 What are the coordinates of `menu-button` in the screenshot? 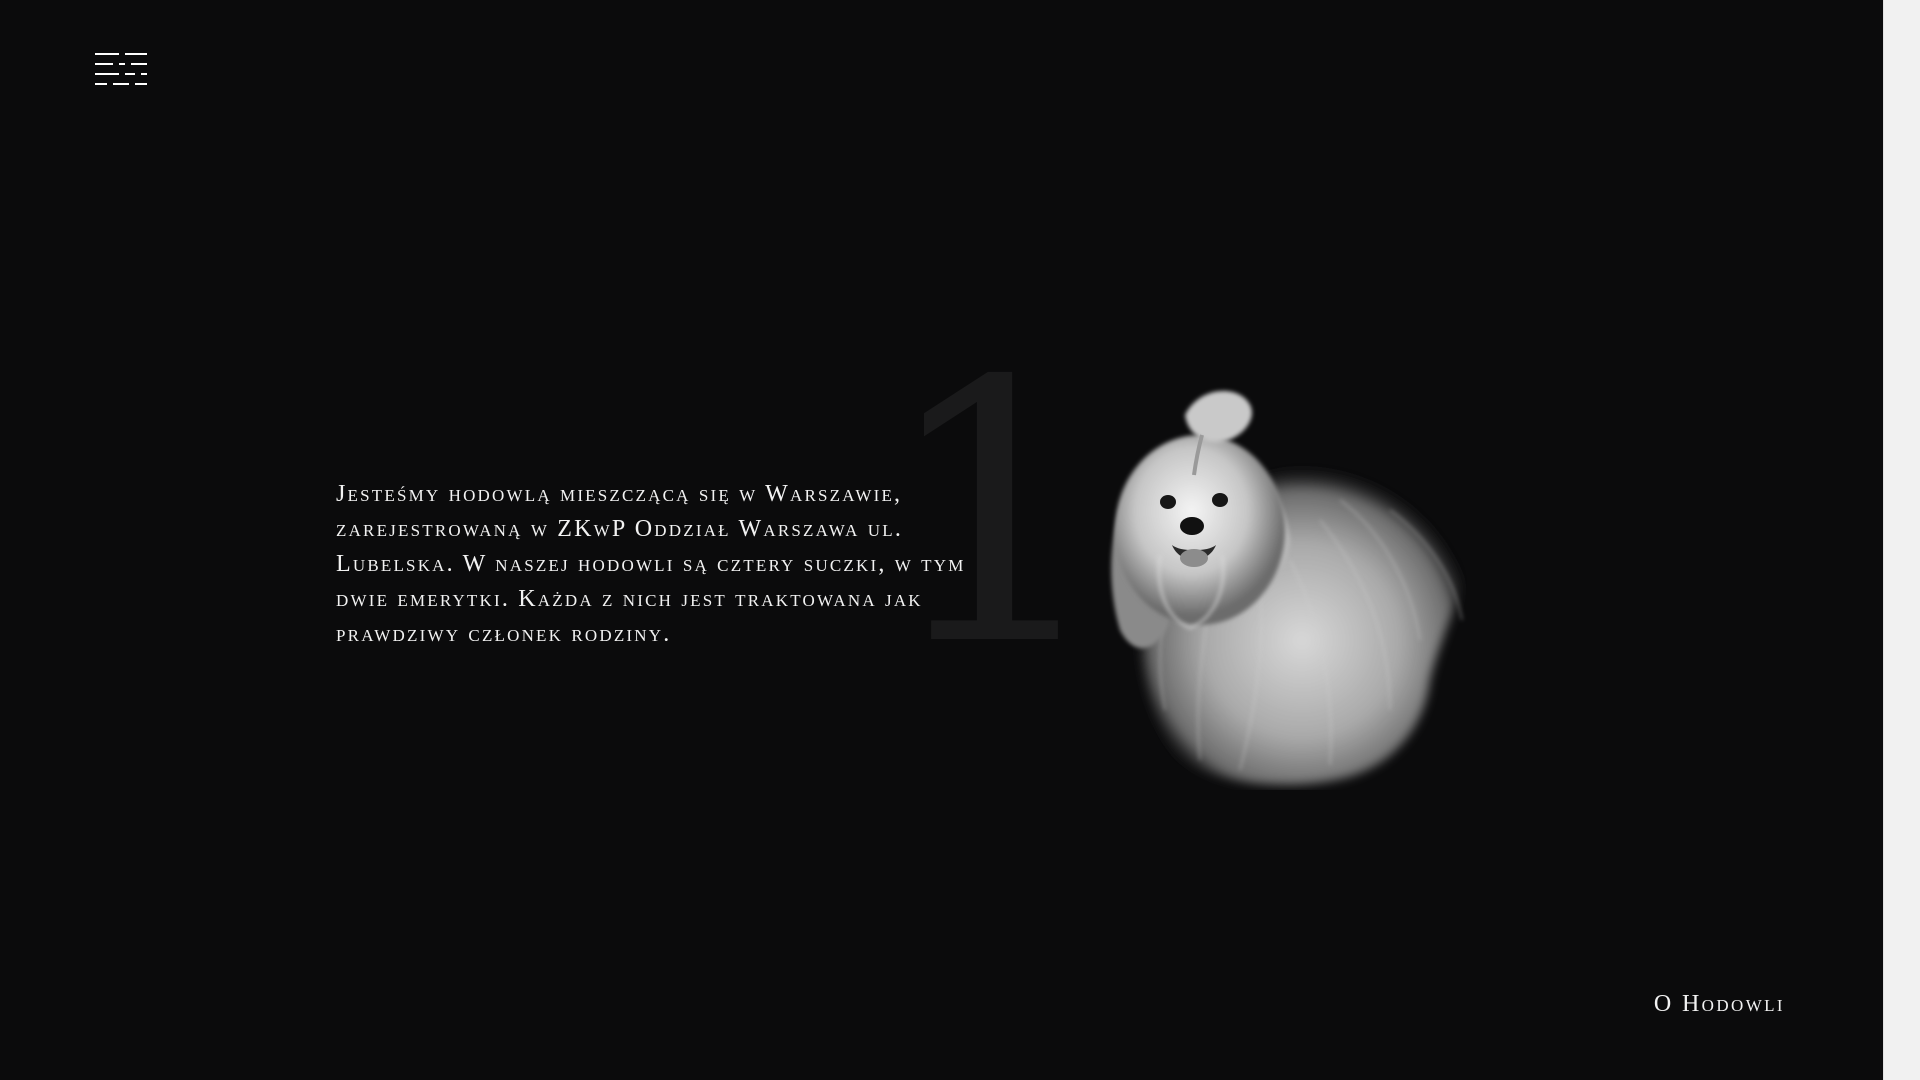 It's located at (121, 69).